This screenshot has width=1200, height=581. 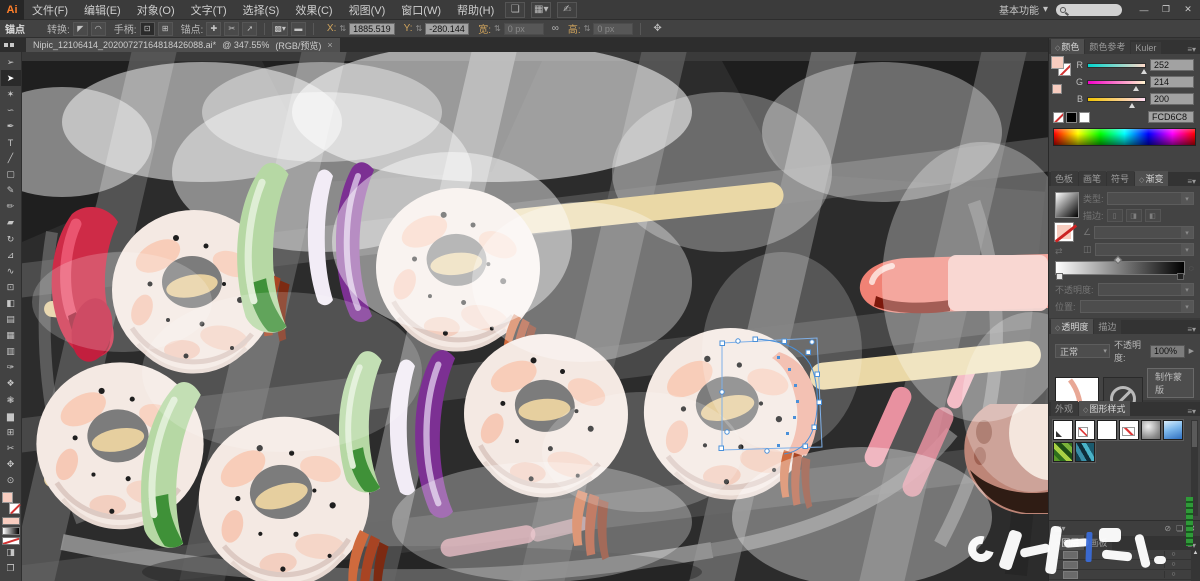 What do you see at coordinates (98, 28) in the screenshot?
I see `convert-to-smooth-icon: ◠` at bounding box center [98, 28].